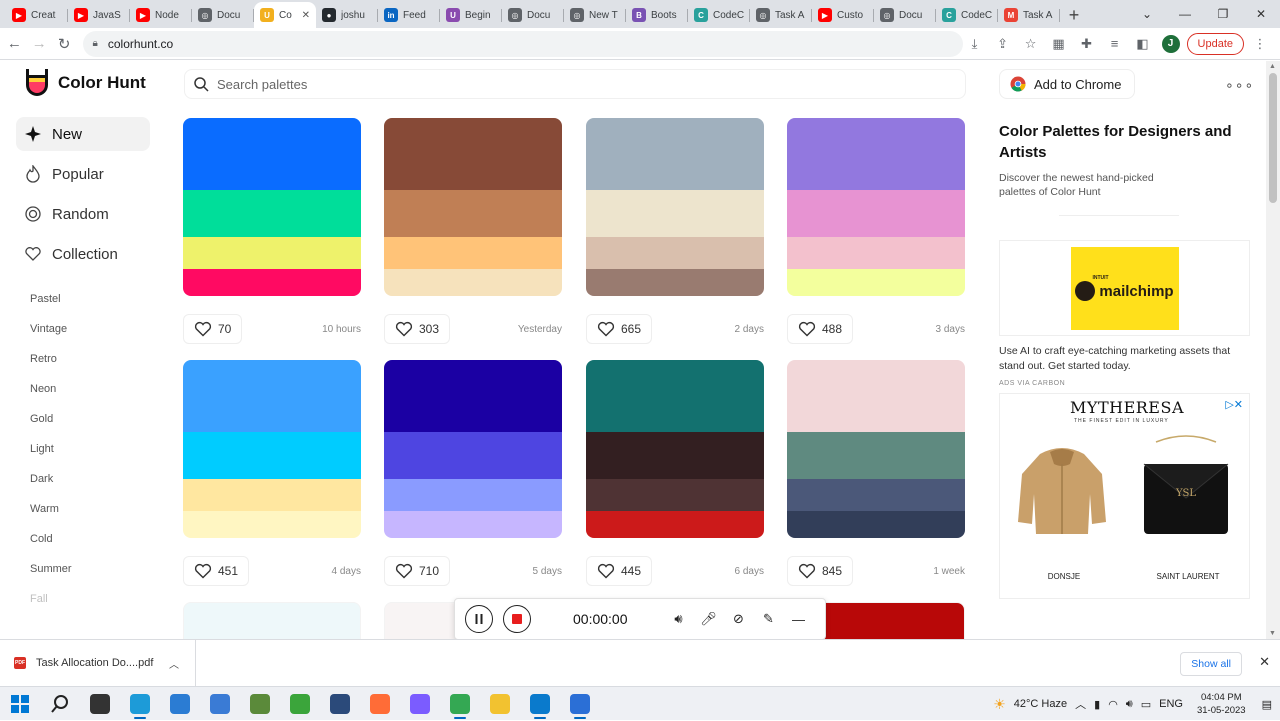 The width and height of the screenshot is (1280, 721). Describe the element at coordinates (83, 134) in the screenshot. I see `nav-item-new: New` at that location.